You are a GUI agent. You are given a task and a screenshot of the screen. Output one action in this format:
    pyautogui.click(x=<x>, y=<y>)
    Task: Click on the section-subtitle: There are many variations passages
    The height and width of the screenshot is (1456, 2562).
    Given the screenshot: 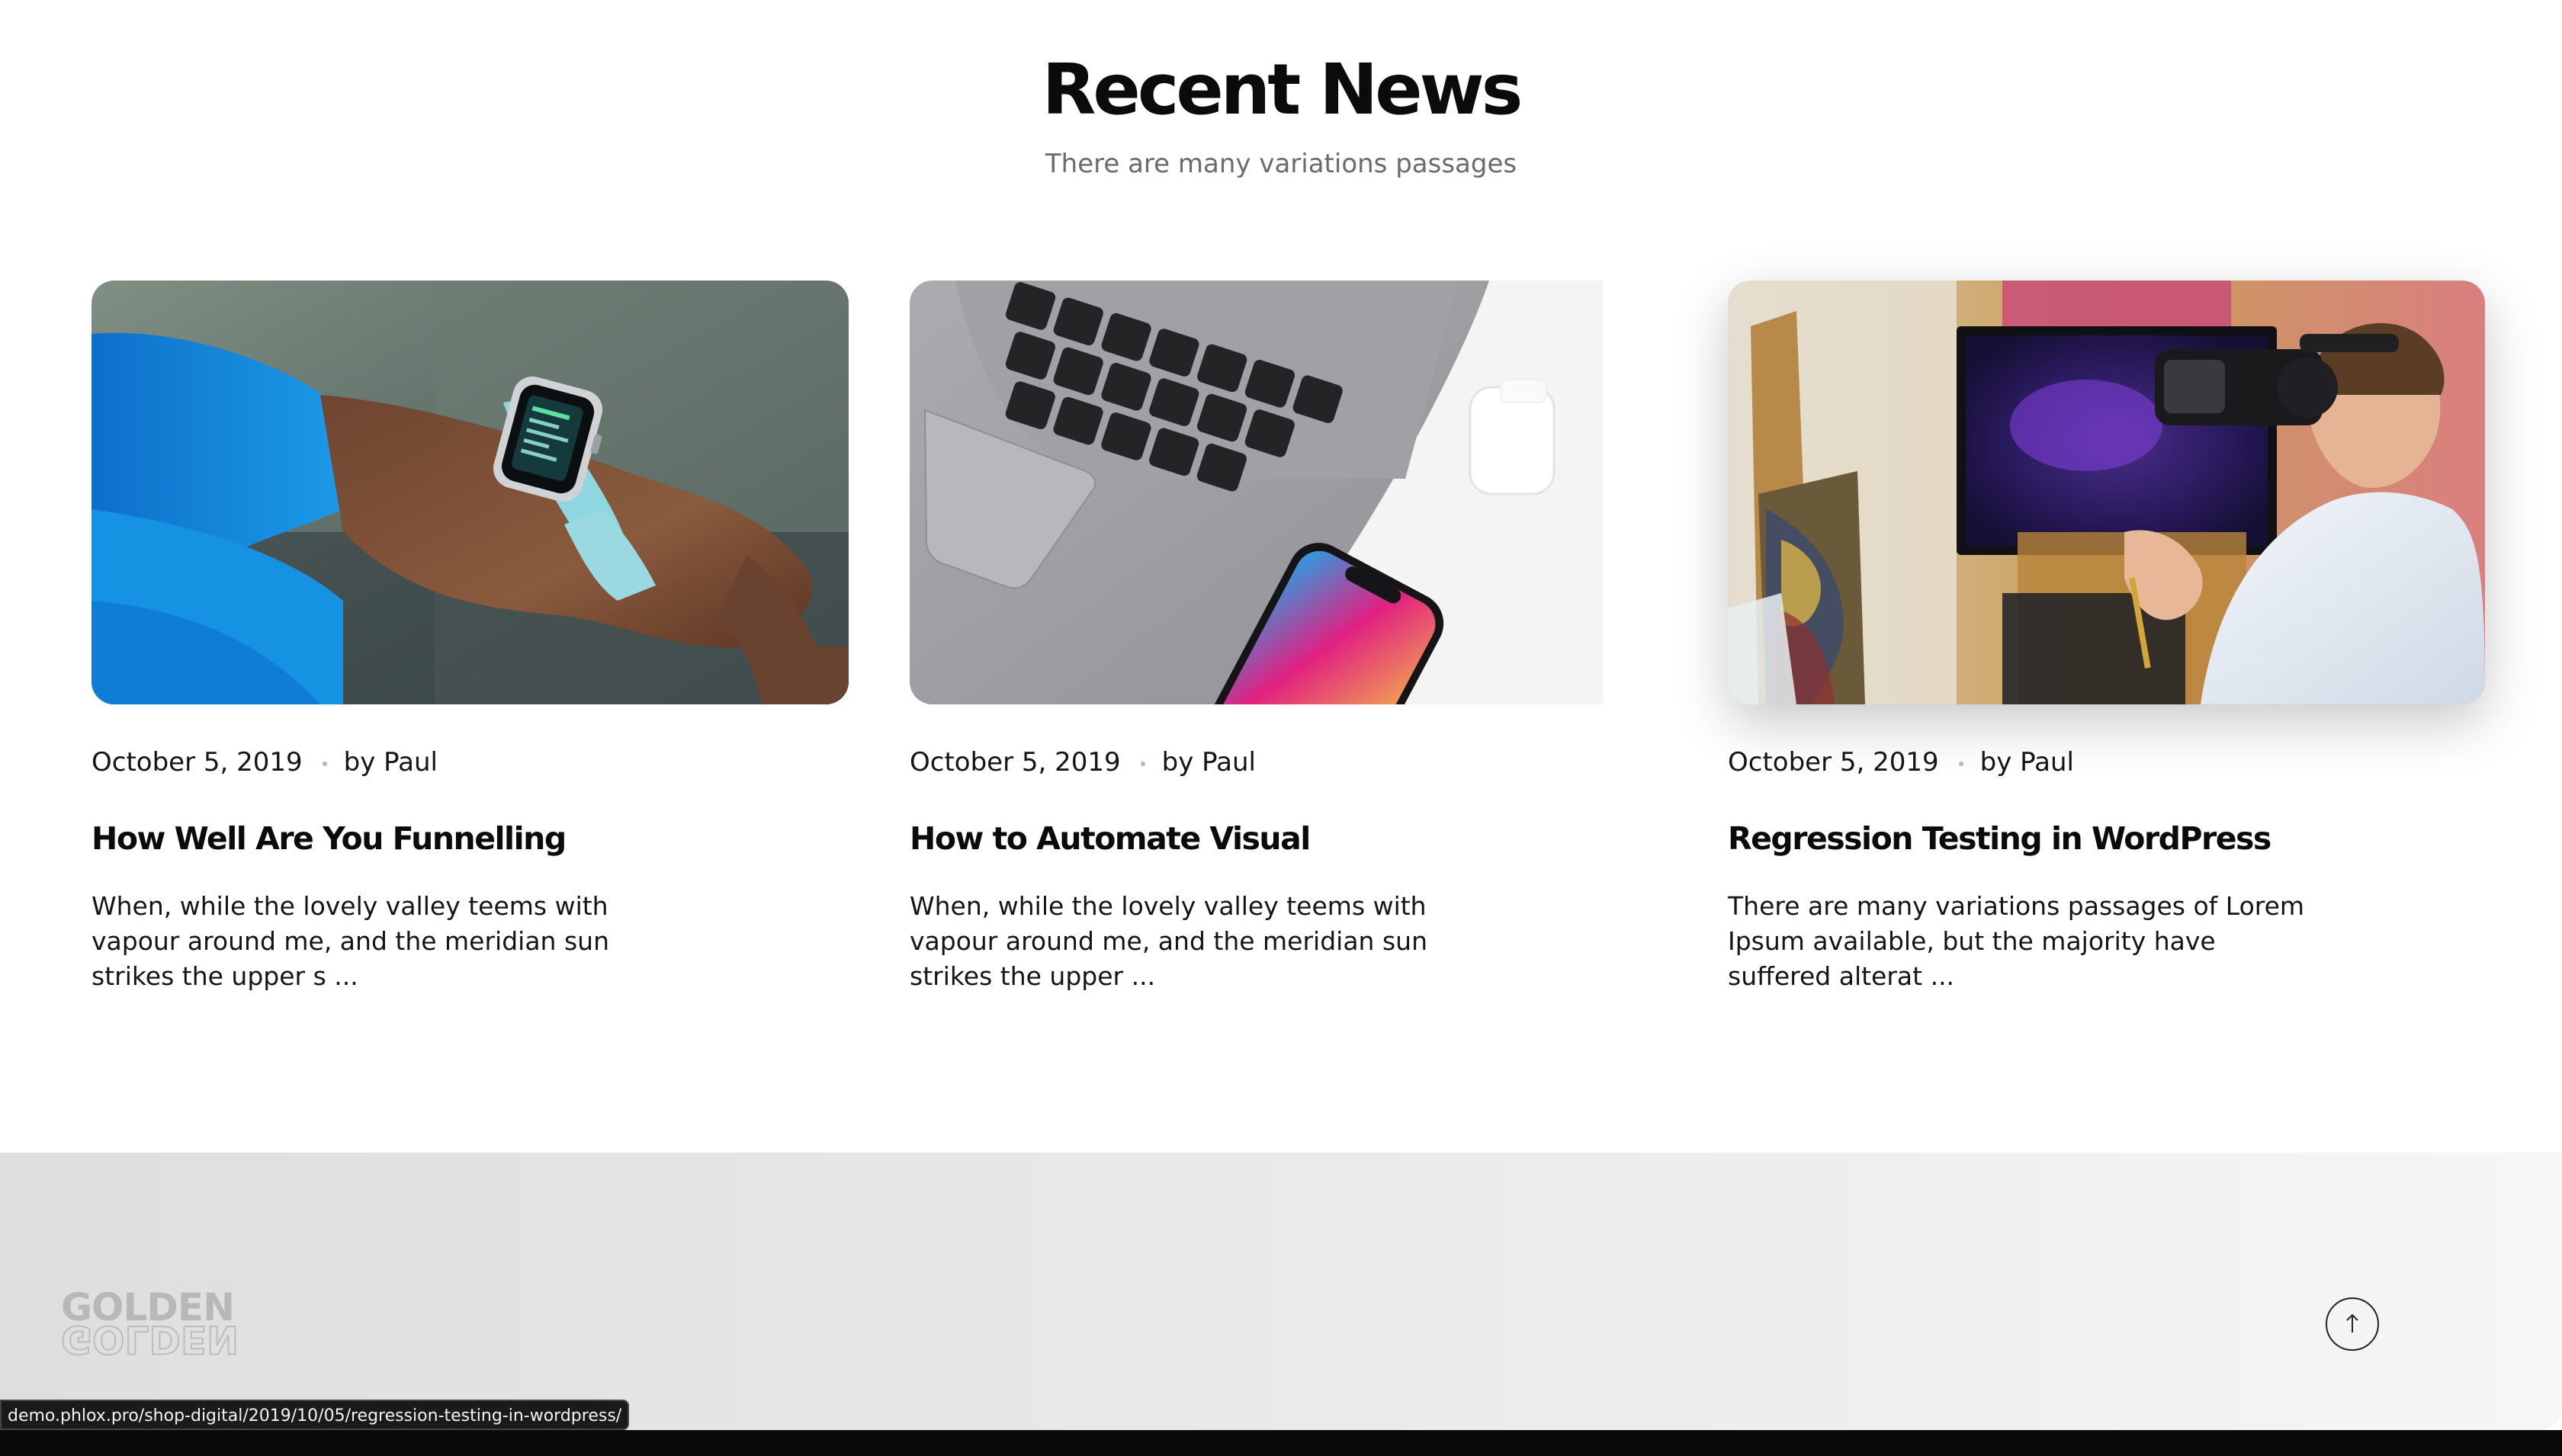 What is the action you would take?
    pyautogui.click(x=1281, y=164)
    